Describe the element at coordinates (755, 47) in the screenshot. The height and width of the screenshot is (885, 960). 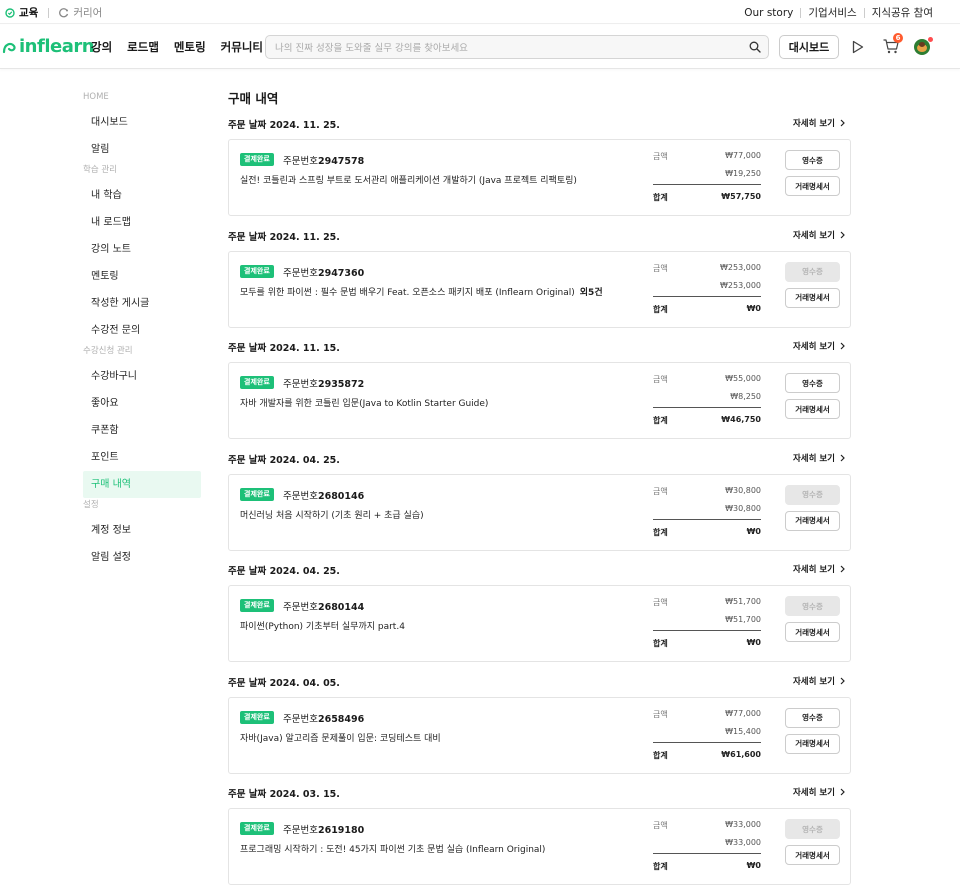
I see `search-icon` at that location.